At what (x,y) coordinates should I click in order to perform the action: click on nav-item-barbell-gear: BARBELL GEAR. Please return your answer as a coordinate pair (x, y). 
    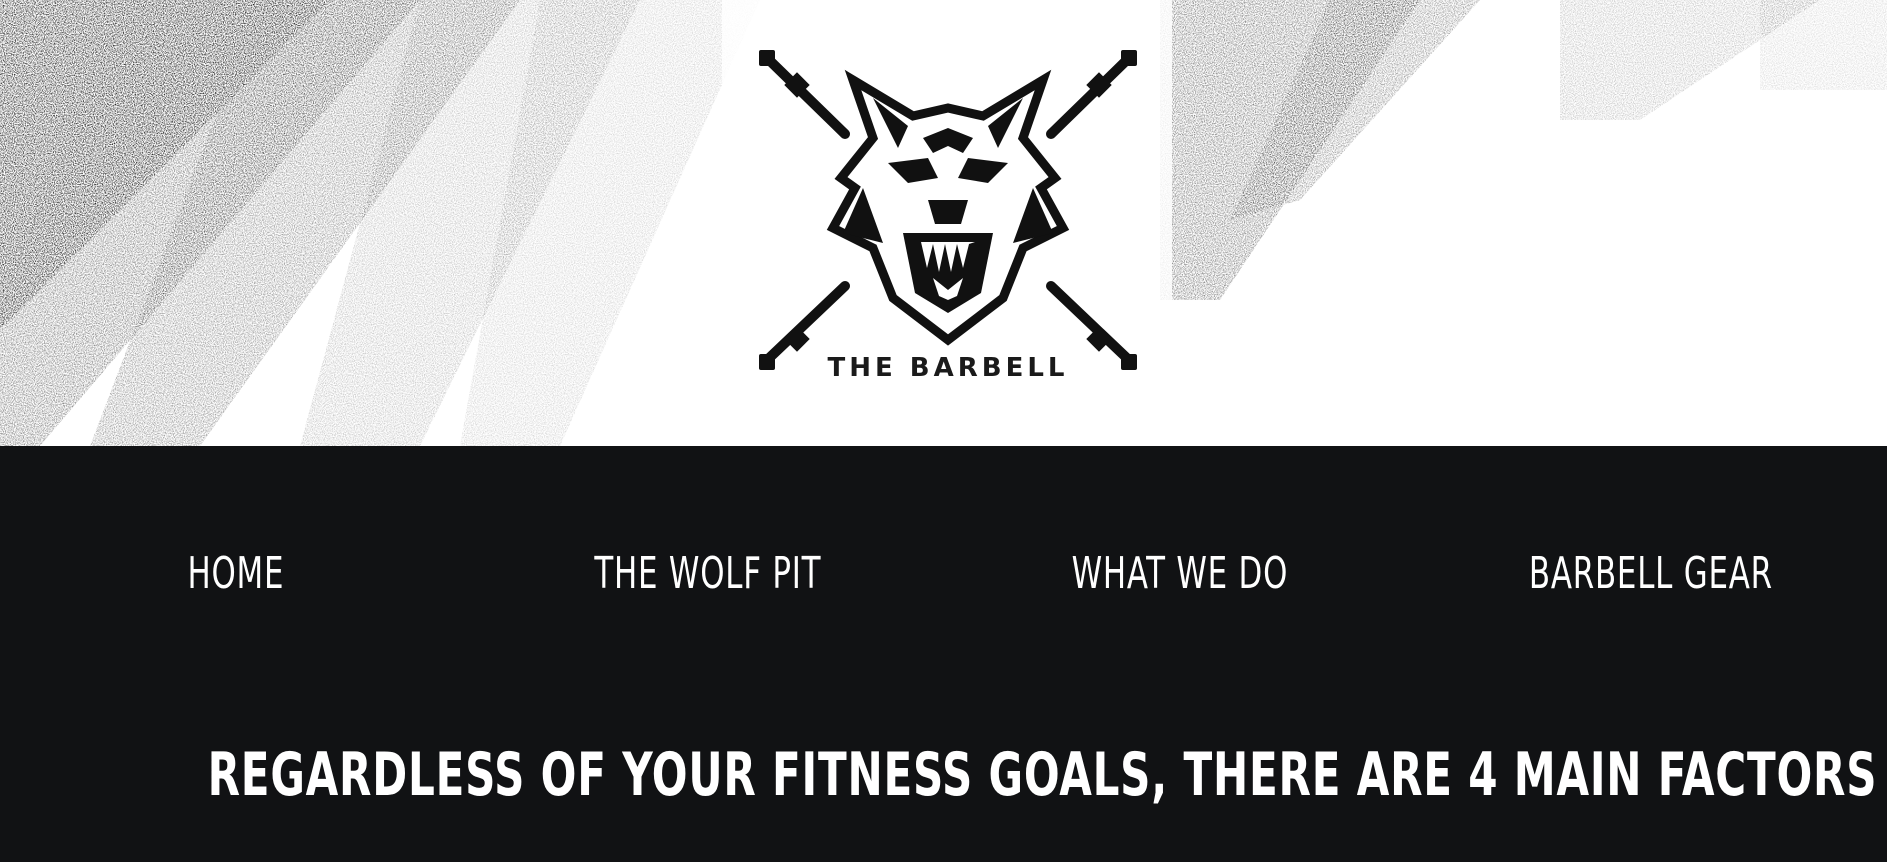
    Looking at the image, I should click on (1651, 573).